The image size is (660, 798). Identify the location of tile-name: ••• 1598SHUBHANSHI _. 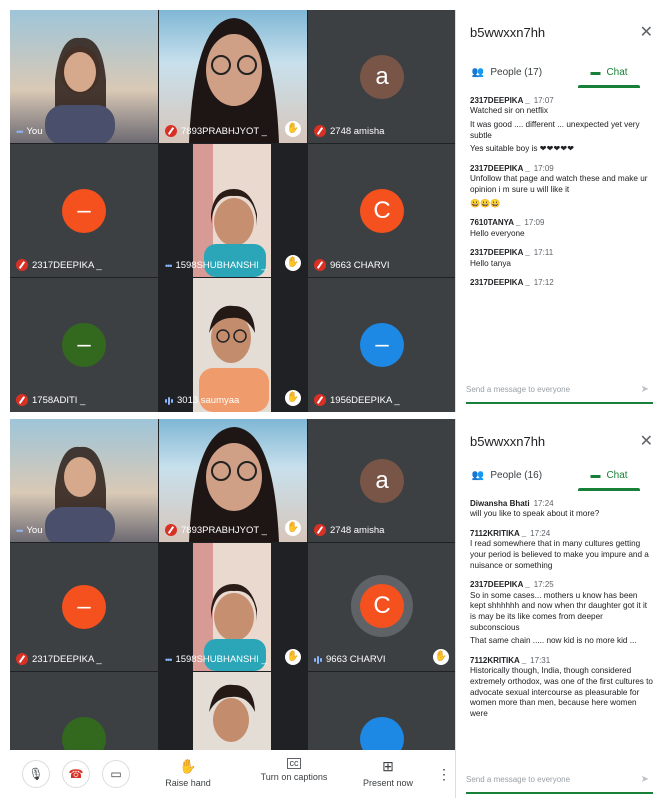
(216, 265).